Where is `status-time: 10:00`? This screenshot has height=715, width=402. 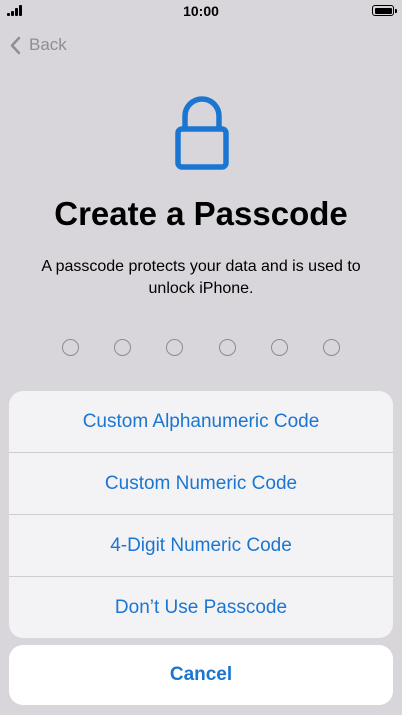
status-time: 10:00 is located at coordinates (201, 11).